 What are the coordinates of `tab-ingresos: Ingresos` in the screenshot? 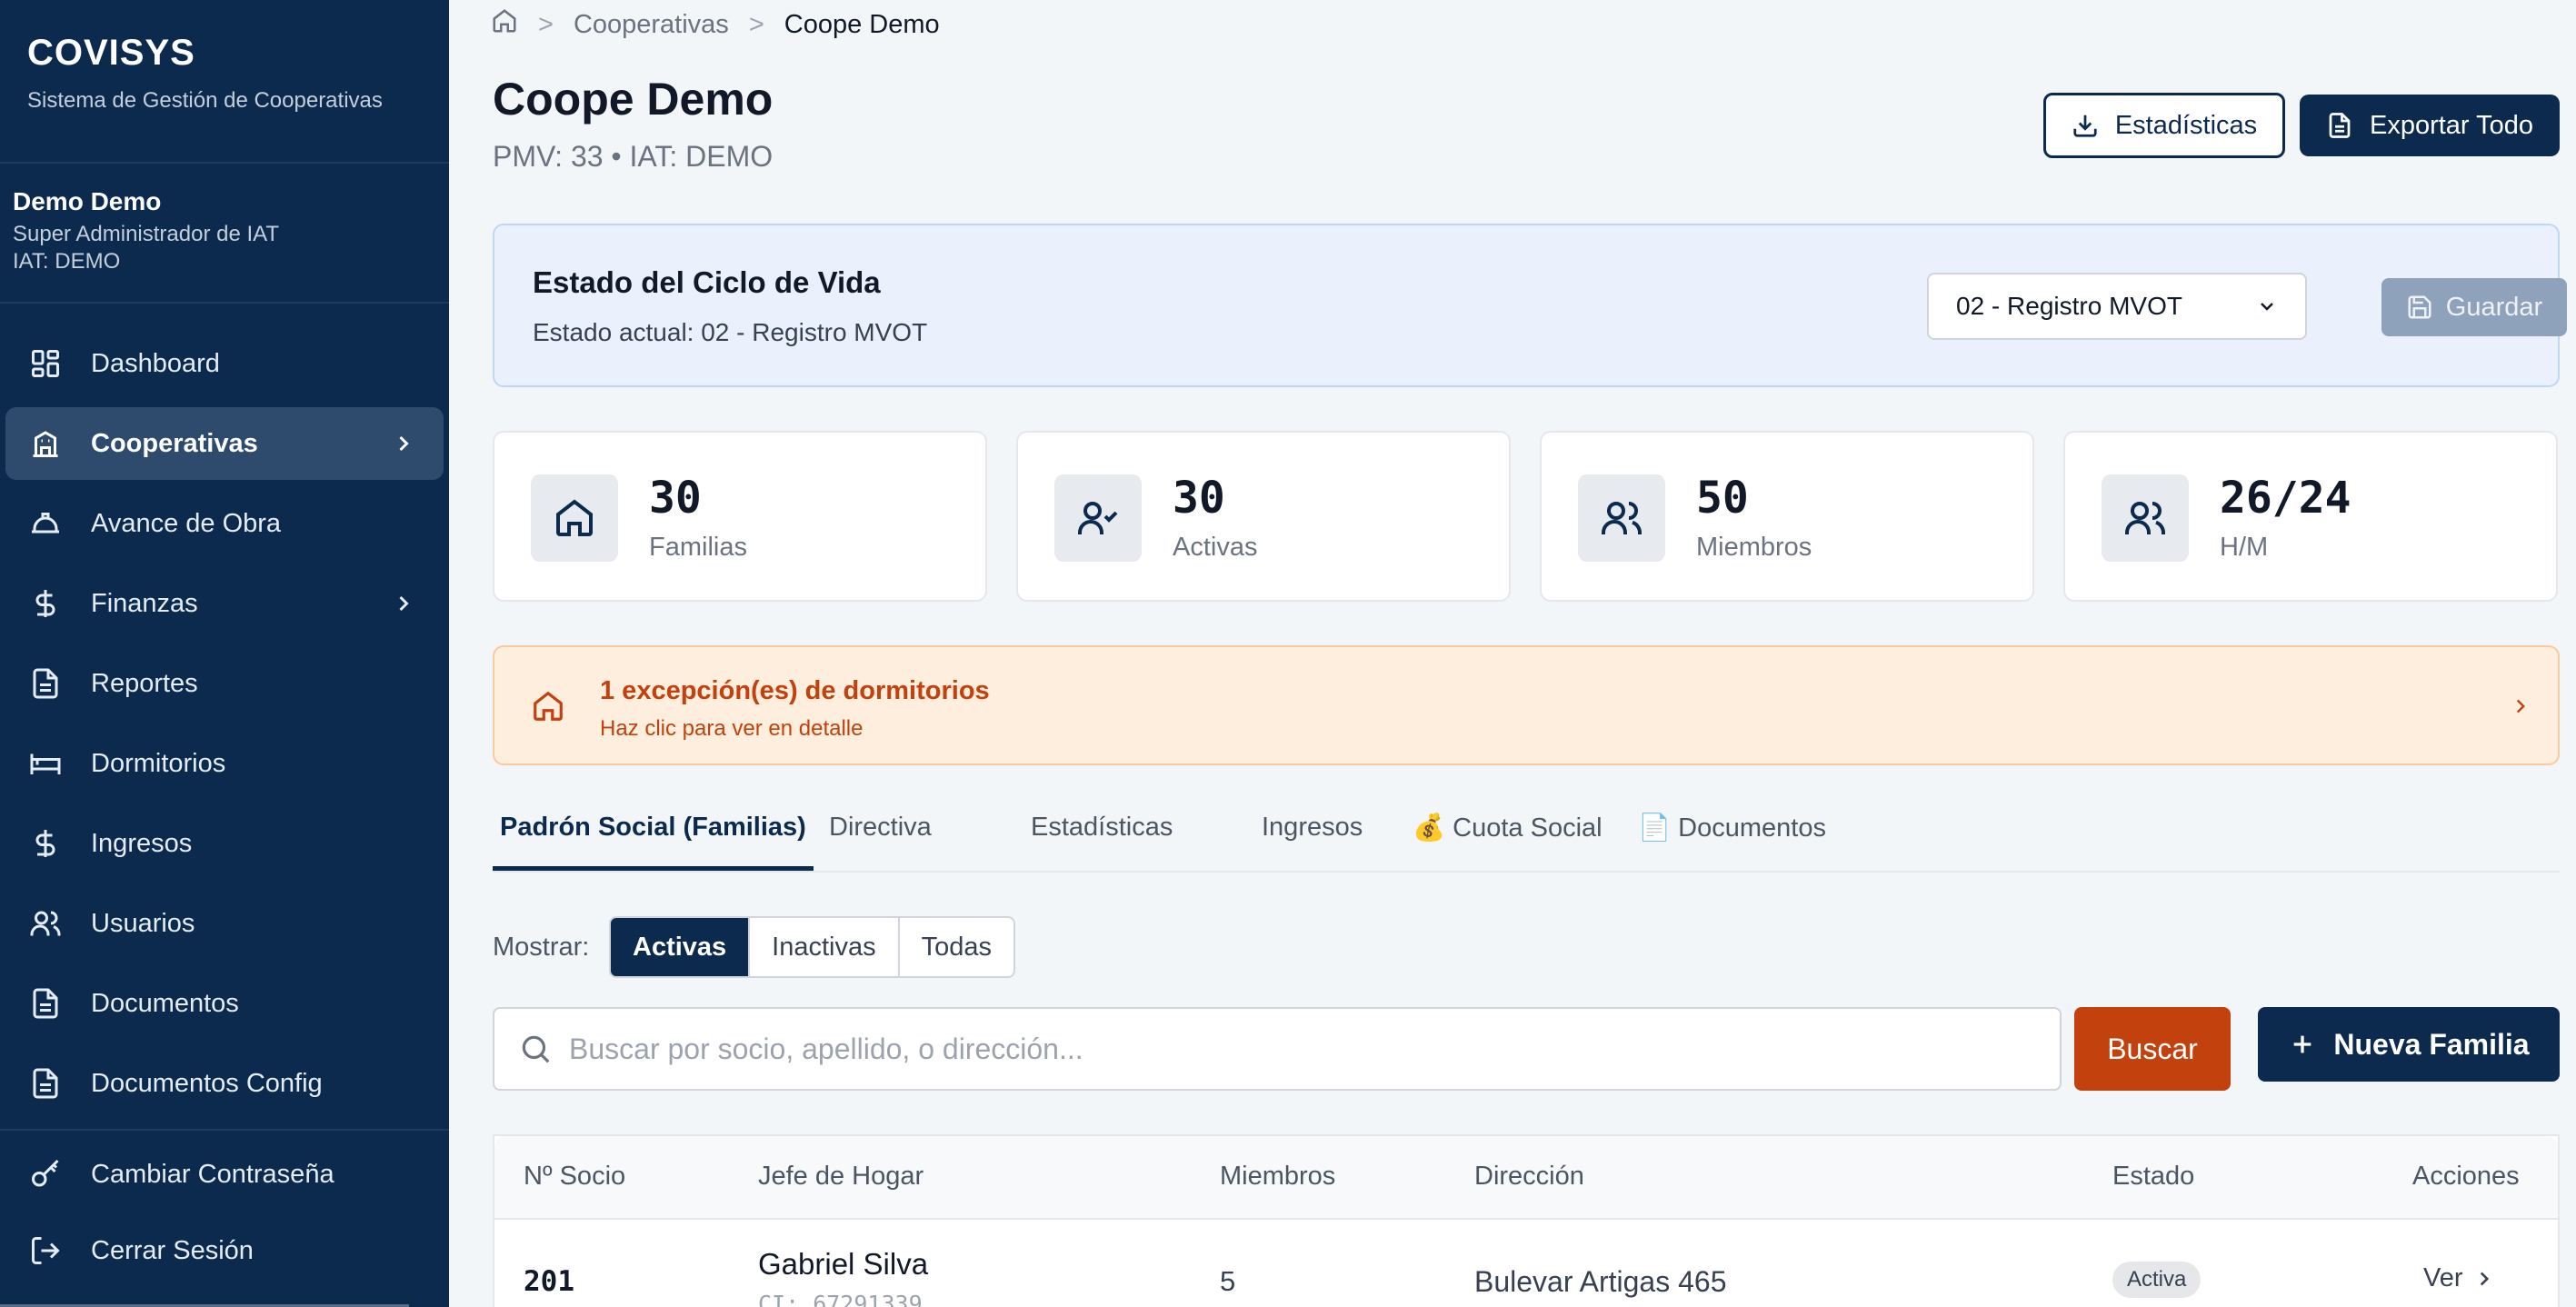 It's located at (1312, 842).